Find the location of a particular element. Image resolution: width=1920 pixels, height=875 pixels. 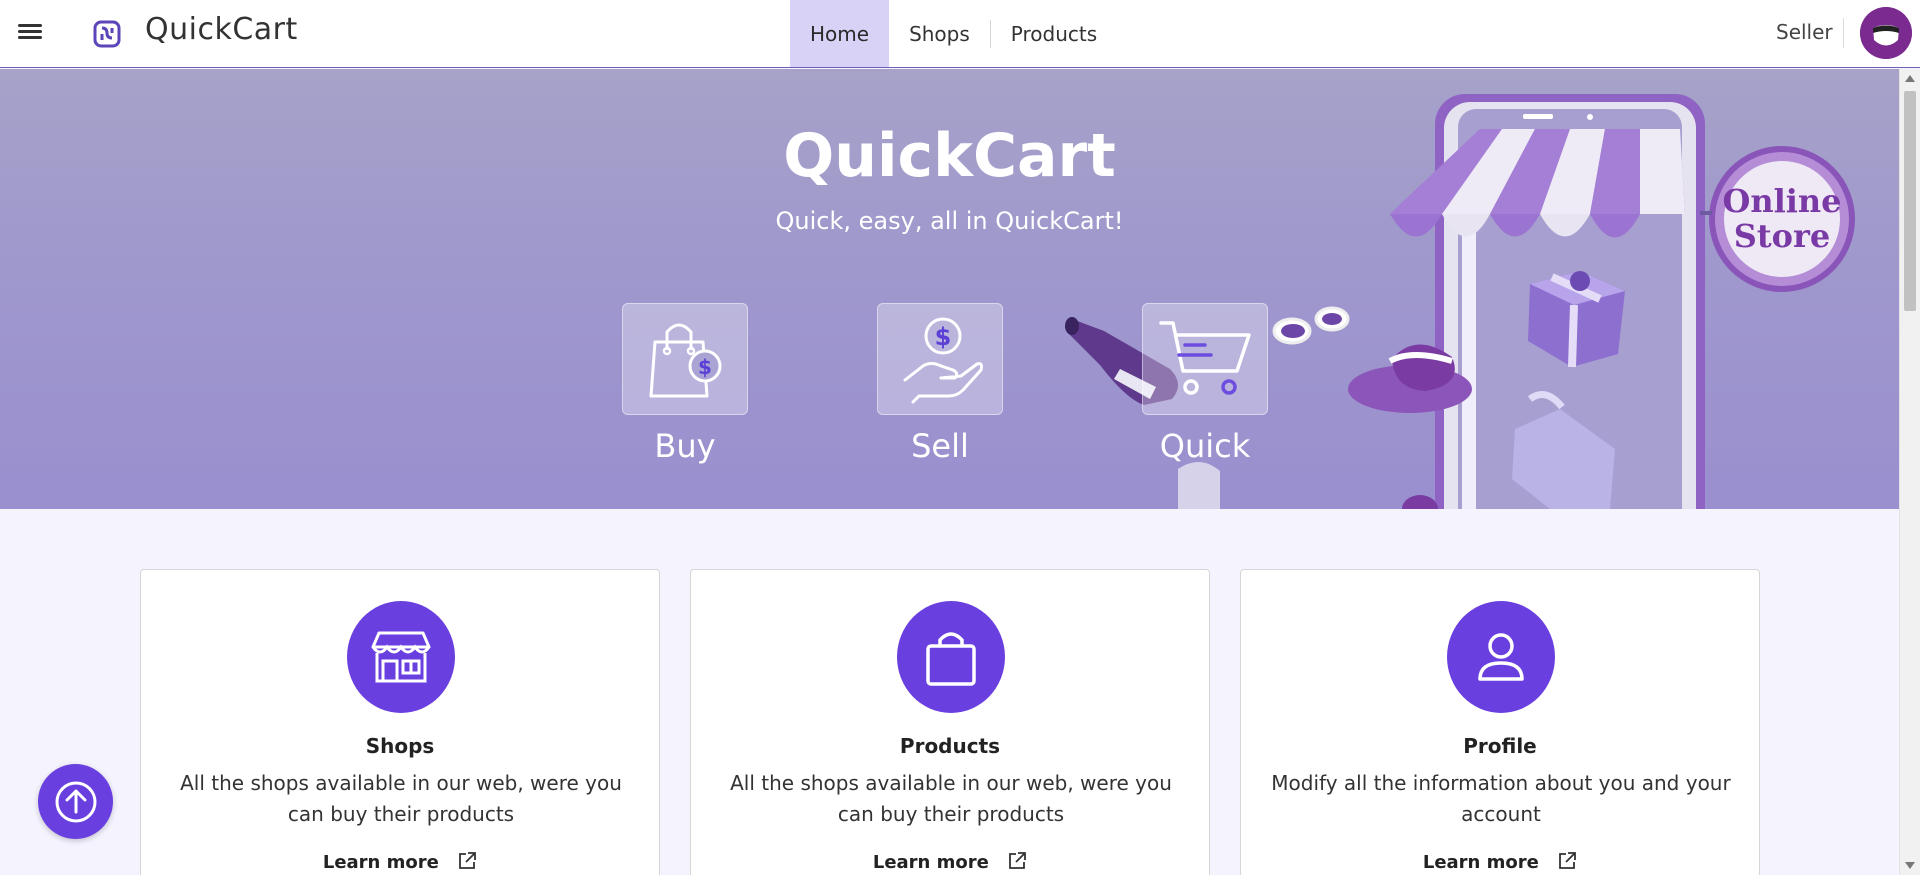

store-icon is located at coordinates (401, 657).